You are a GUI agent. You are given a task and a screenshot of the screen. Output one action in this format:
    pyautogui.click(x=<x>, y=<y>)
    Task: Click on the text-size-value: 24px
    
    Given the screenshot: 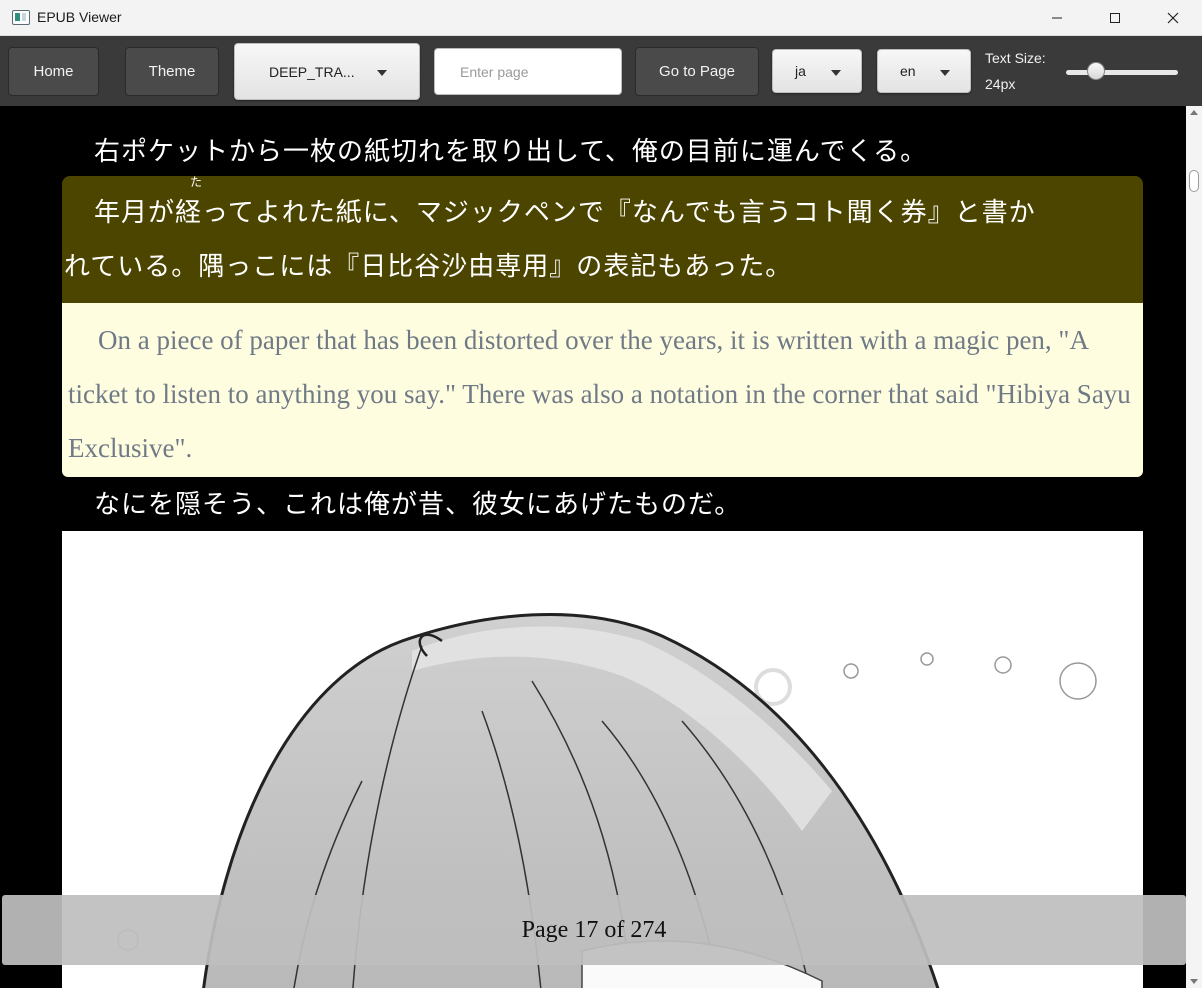 What is the action you would take?
    pyautogui.click(x=1000, y=84)
    